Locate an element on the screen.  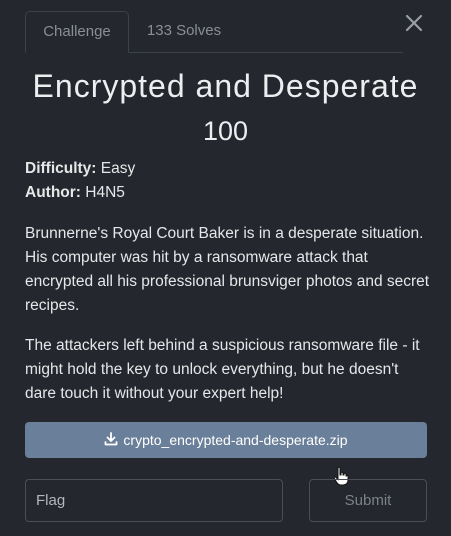
flag-input is located at coordinates (154, 500).